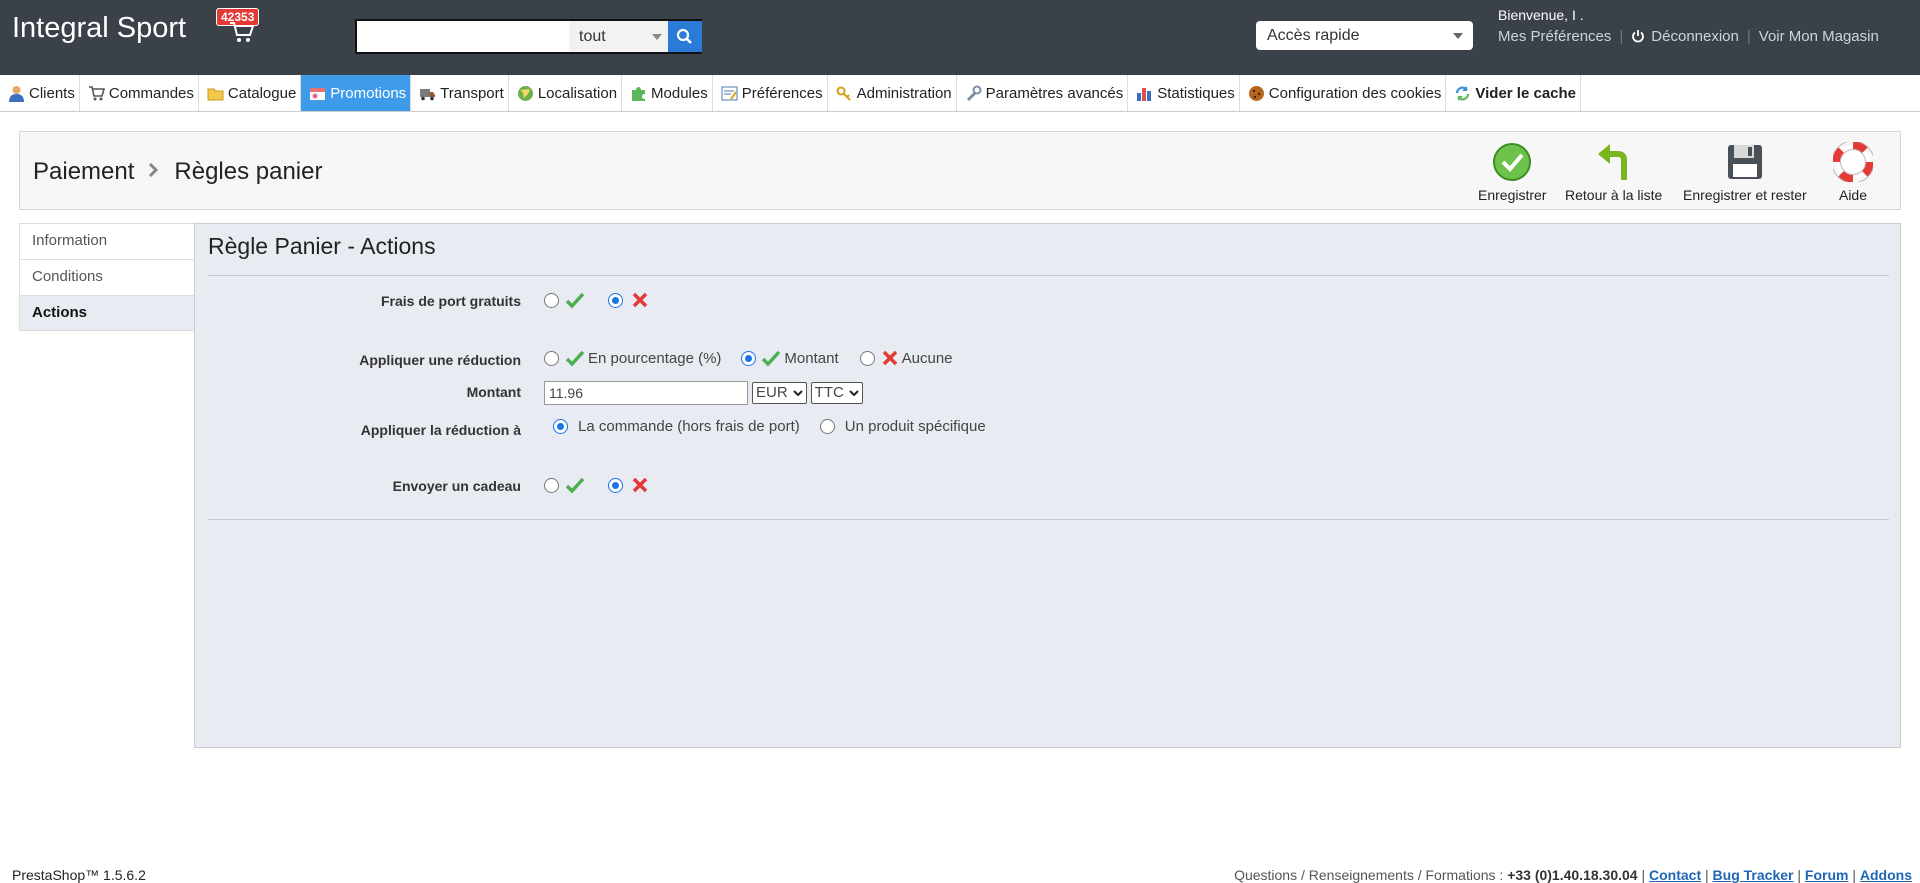 The height and width of the screenshot is (883, 1920). I want to click on refresh-icon, so click(1463, 93).